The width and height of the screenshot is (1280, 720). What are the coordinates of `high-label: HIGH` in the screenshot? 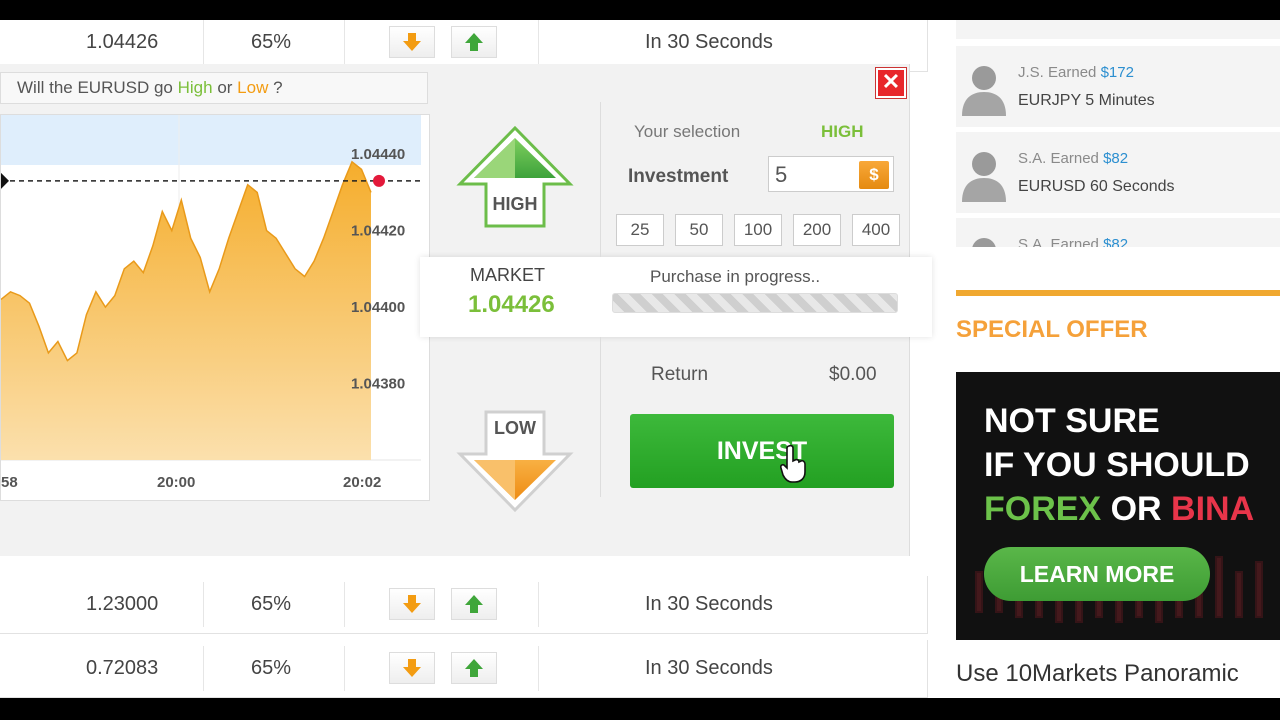 It's located at (515, 204).